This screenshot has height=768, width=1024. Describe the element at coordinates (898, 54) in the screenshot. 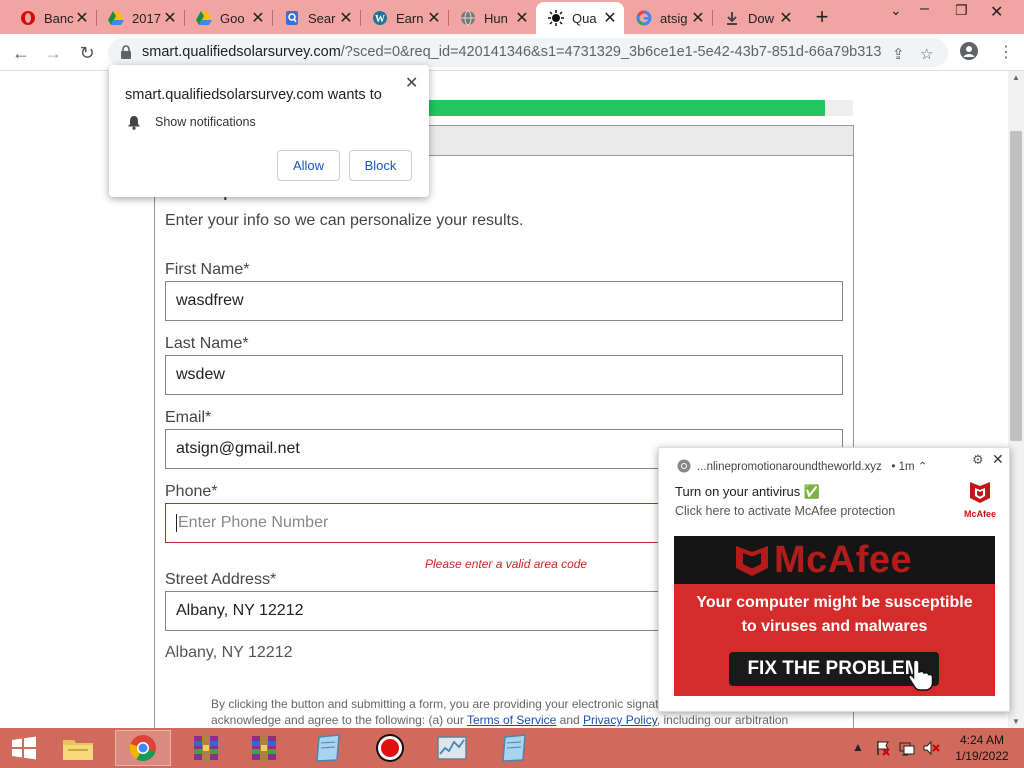

I see `share-icon: ⇪` at that location.